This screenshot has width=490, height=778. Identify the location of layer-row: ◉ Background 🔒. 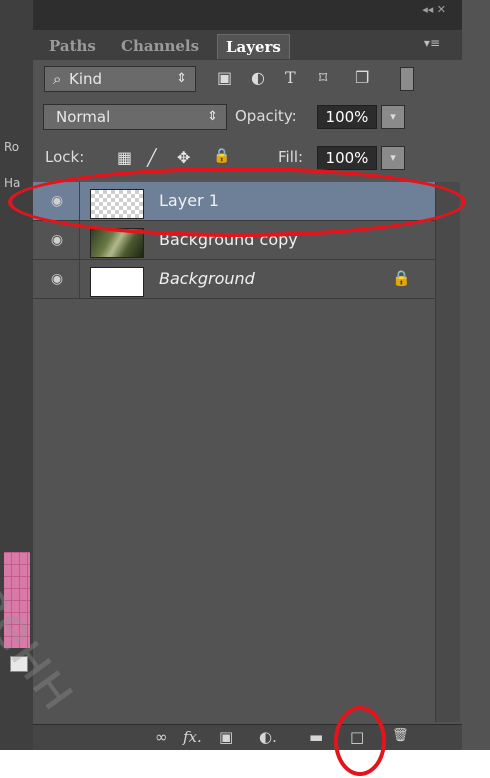
(234, 279).